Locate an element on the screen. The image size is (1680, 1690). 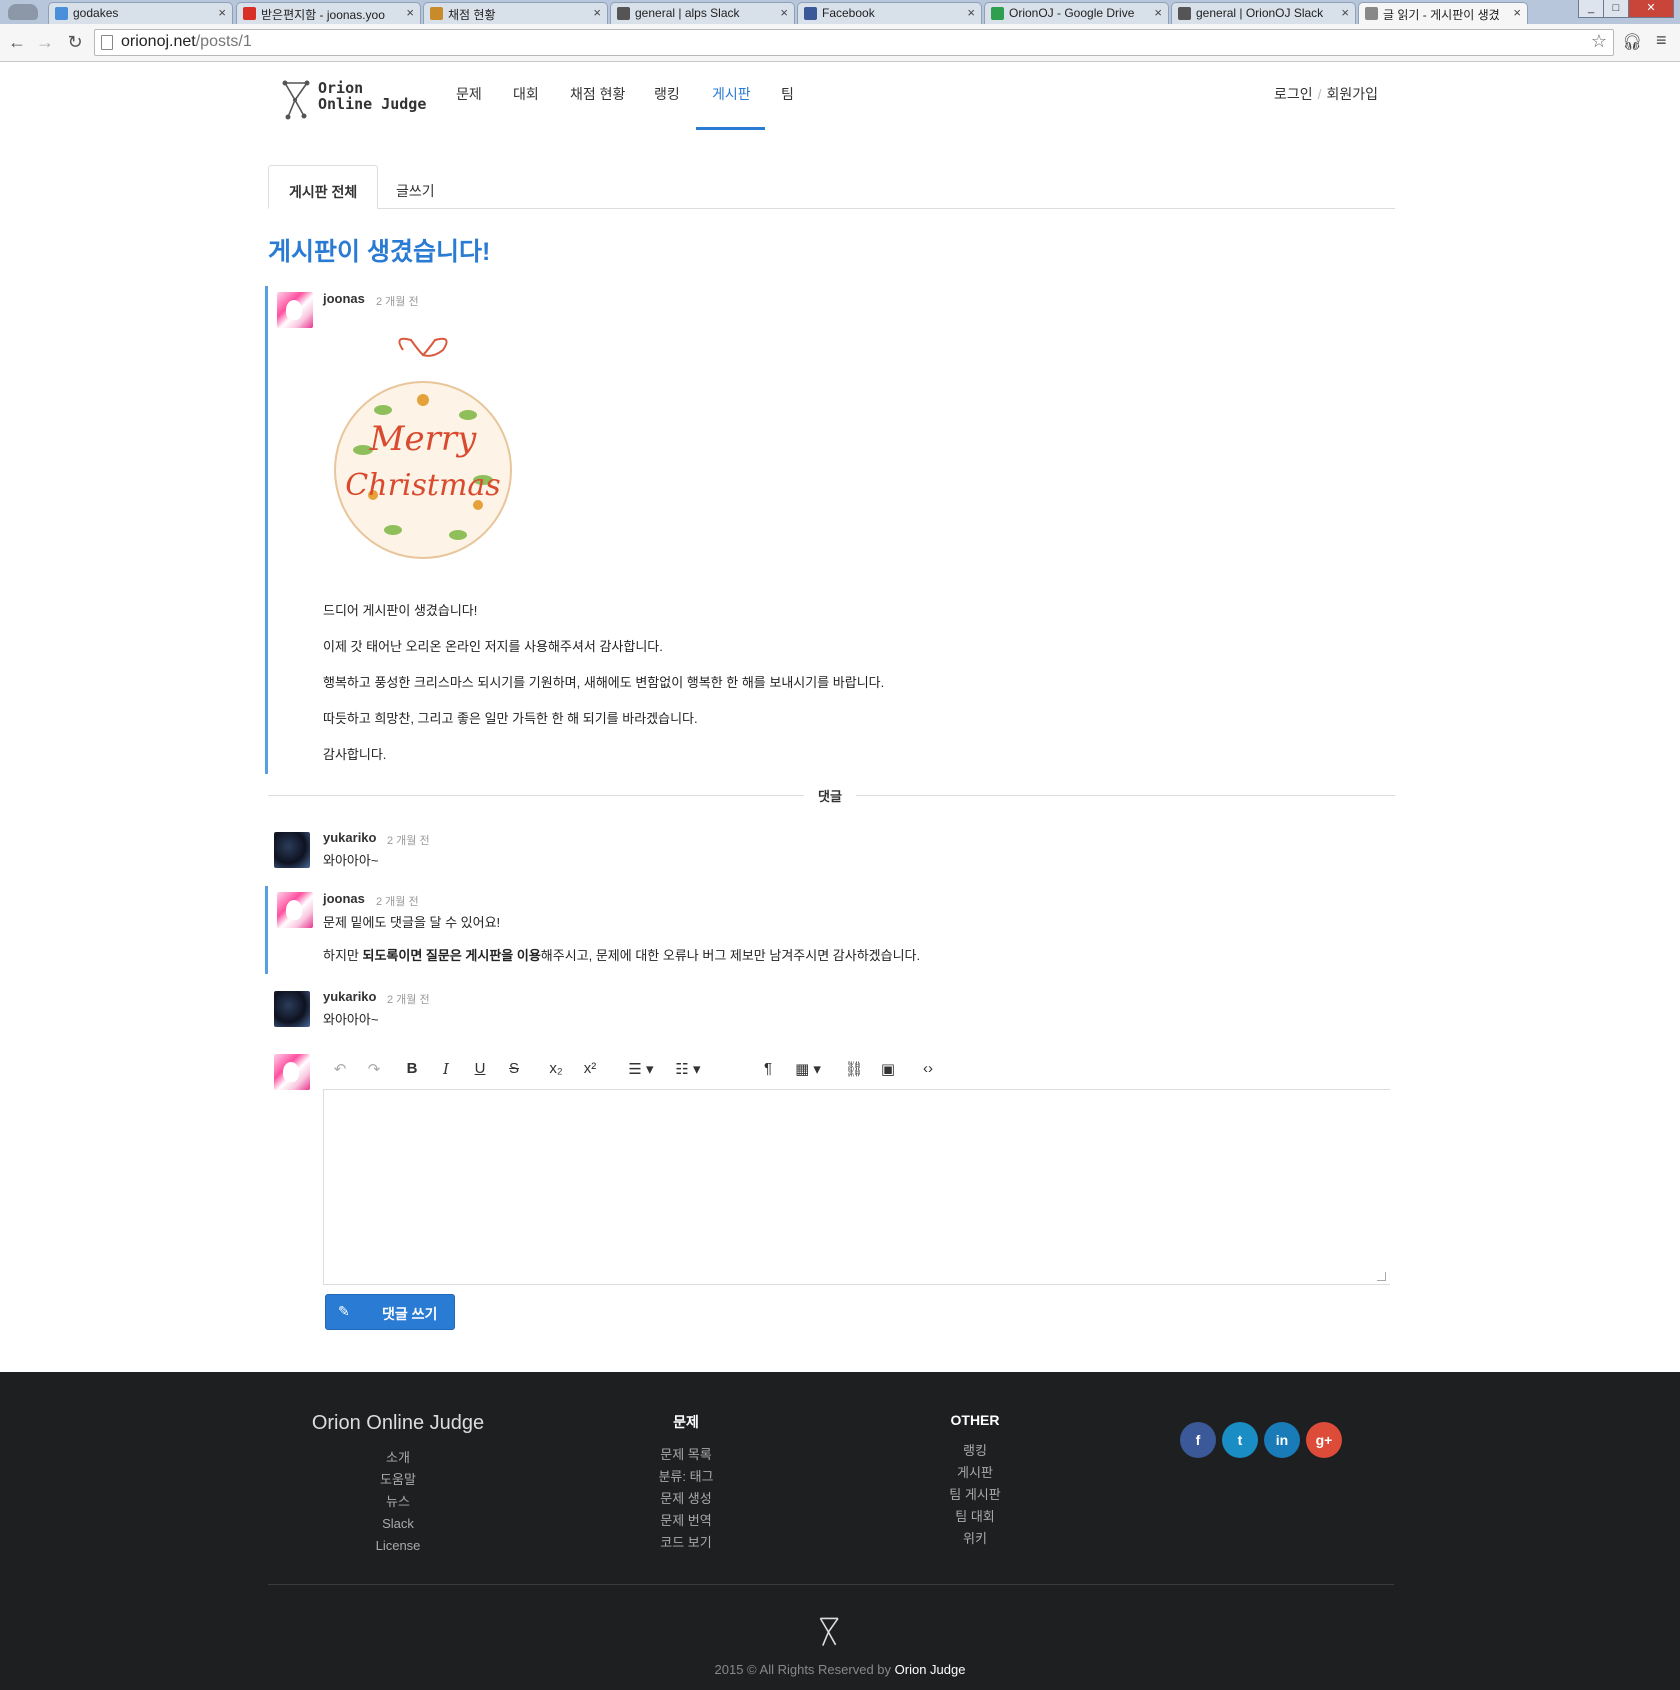
browser-tab: 글 읽기 - 게시판이 생겼 × is located at coordinates (1443, 13).